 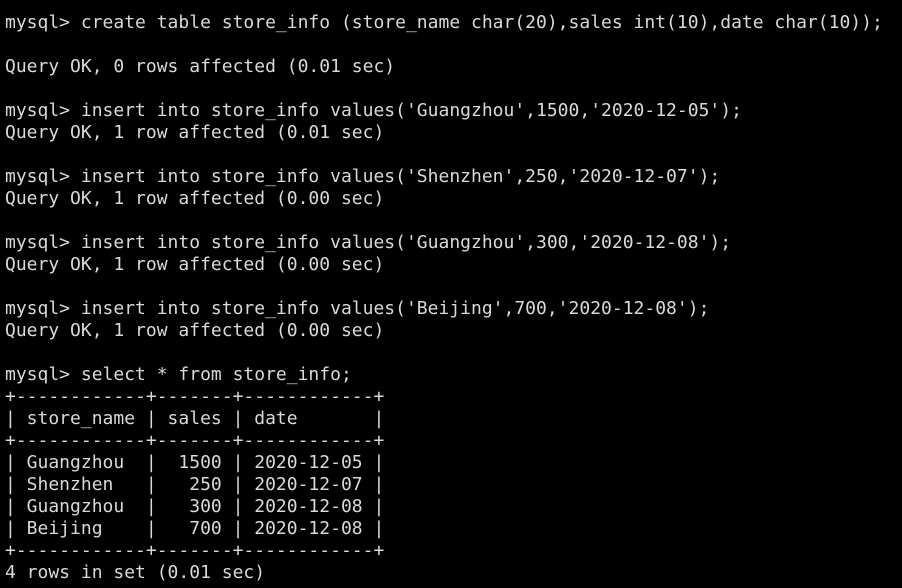 I want to click on result-insert-2: Query OK, 1 row affected (0.00 sec), so click(x=195, y=198).